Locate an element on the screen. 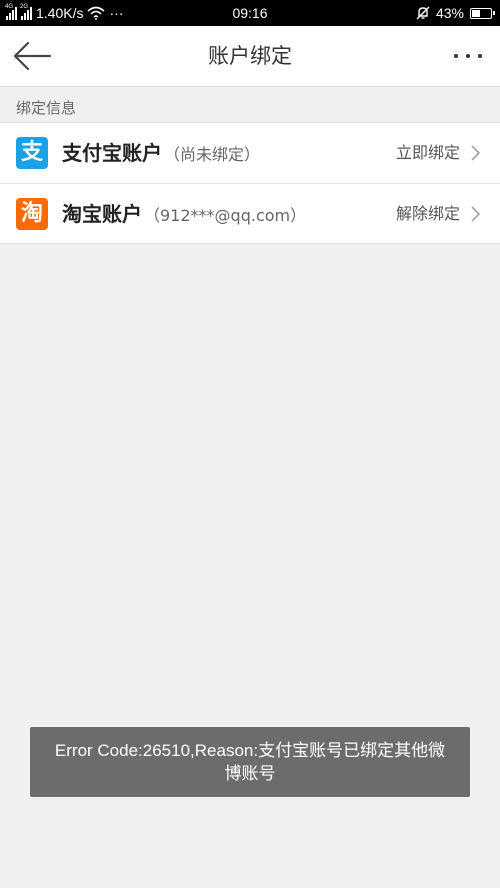 This screenshot has height=888, width=500. account-detail: （尚未绑定） is located at coordinates (212, 154).